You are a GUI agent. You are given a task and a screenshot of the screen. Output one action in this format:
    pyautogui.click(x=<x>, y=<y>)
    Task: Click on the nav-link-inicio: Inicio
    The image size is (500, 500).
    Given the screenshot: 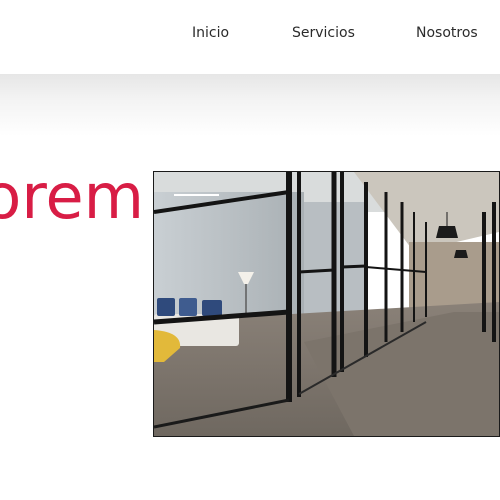 What is the action you would take?
    pyautogui.click(x=210, y=33)
    